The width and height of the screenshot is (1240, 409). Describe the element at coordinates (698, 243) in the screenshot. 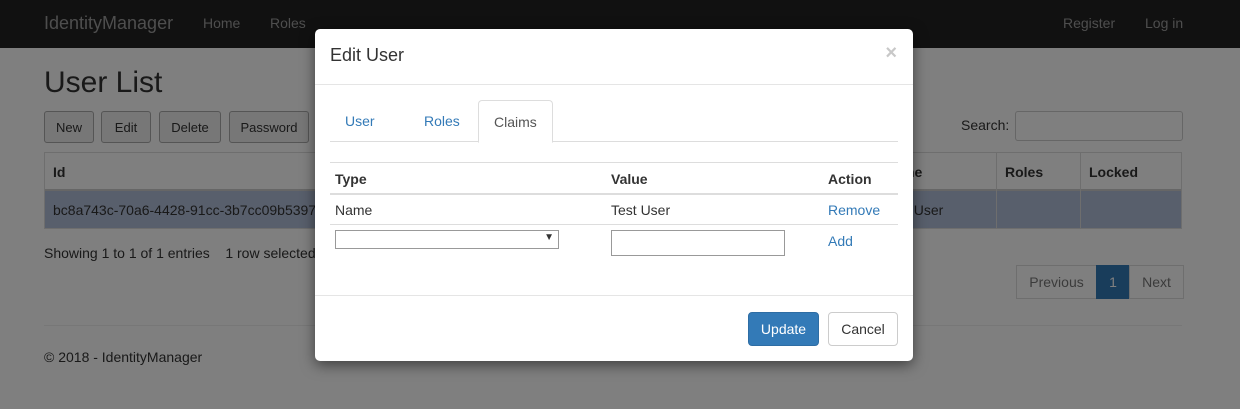

I see `claim-value-input` at that location.